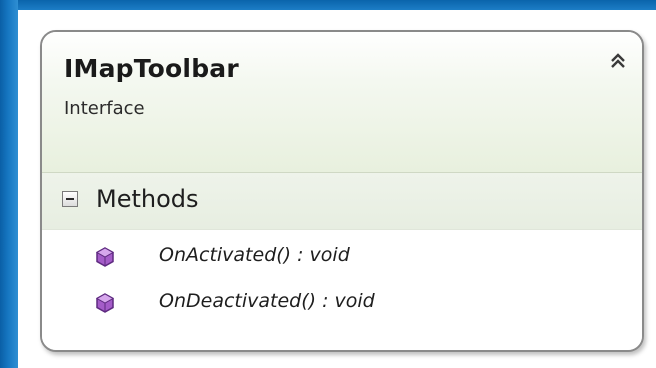 The width and height of the screenshot is (656, 368). I want to click on methods-section-header: Methods, so click(342, 201).